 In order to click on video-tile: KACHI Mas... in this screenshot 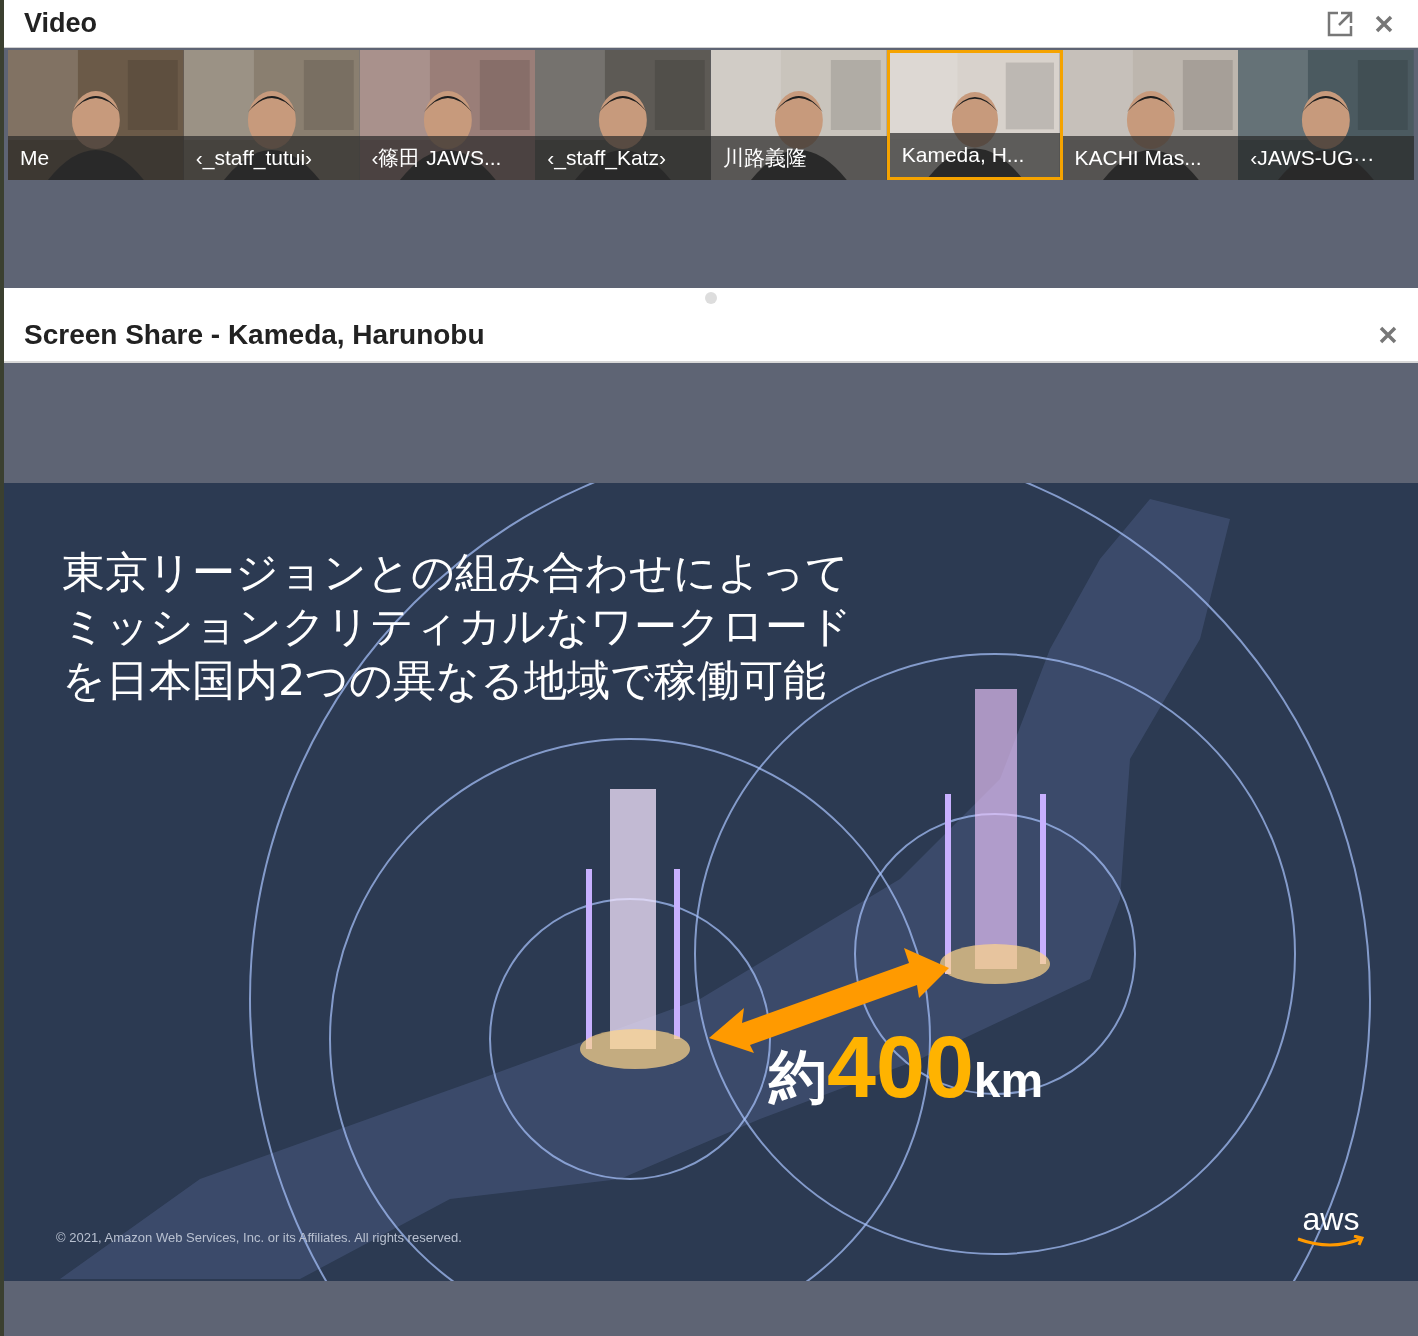, I will do `click(1150, 115)`.